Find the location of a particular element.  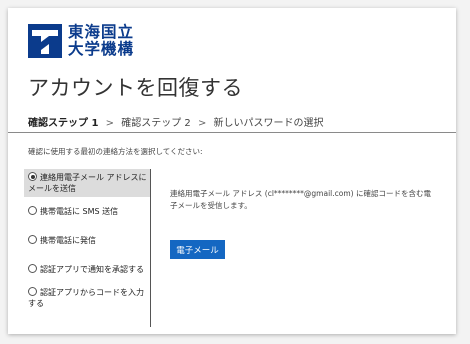

university-logo: 東海国立 大学機構 is located at coordinates (81, 41).